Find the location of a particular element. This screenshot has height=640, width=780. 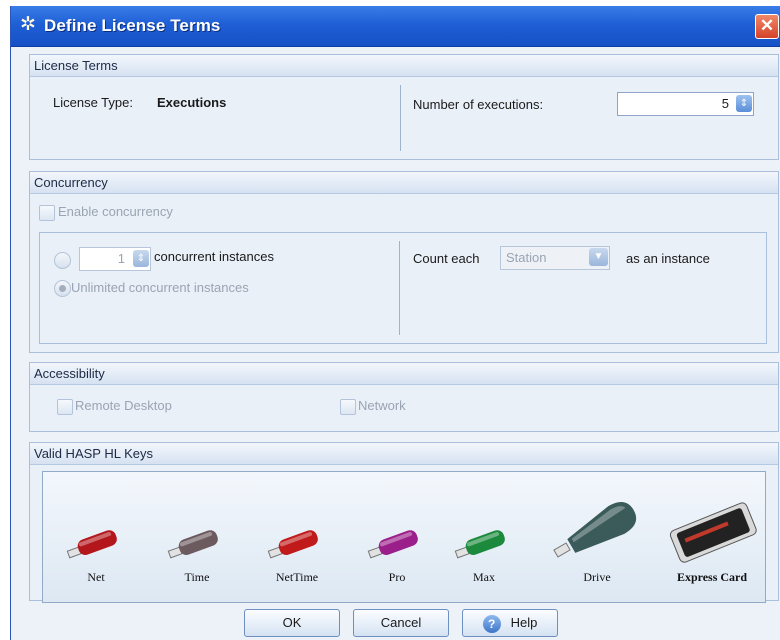

executions-label: Number of executions: is located at coordinates (478, 104).